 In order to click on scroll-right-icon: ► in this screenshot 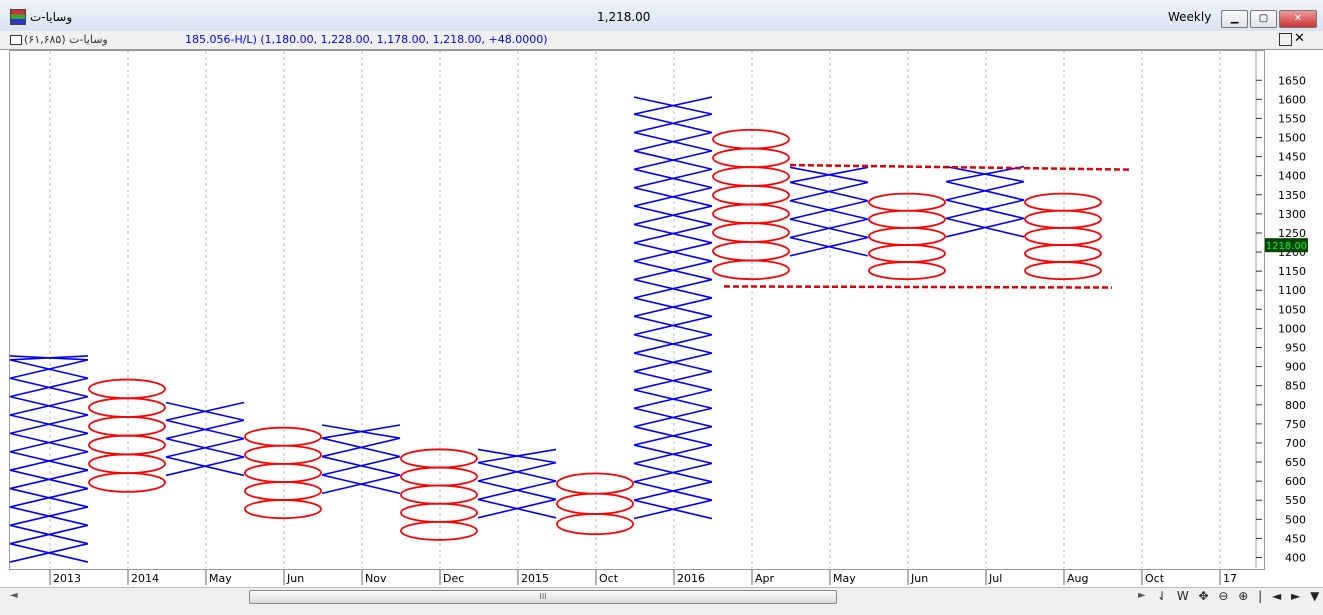, I will do `click(1142, 595)`.